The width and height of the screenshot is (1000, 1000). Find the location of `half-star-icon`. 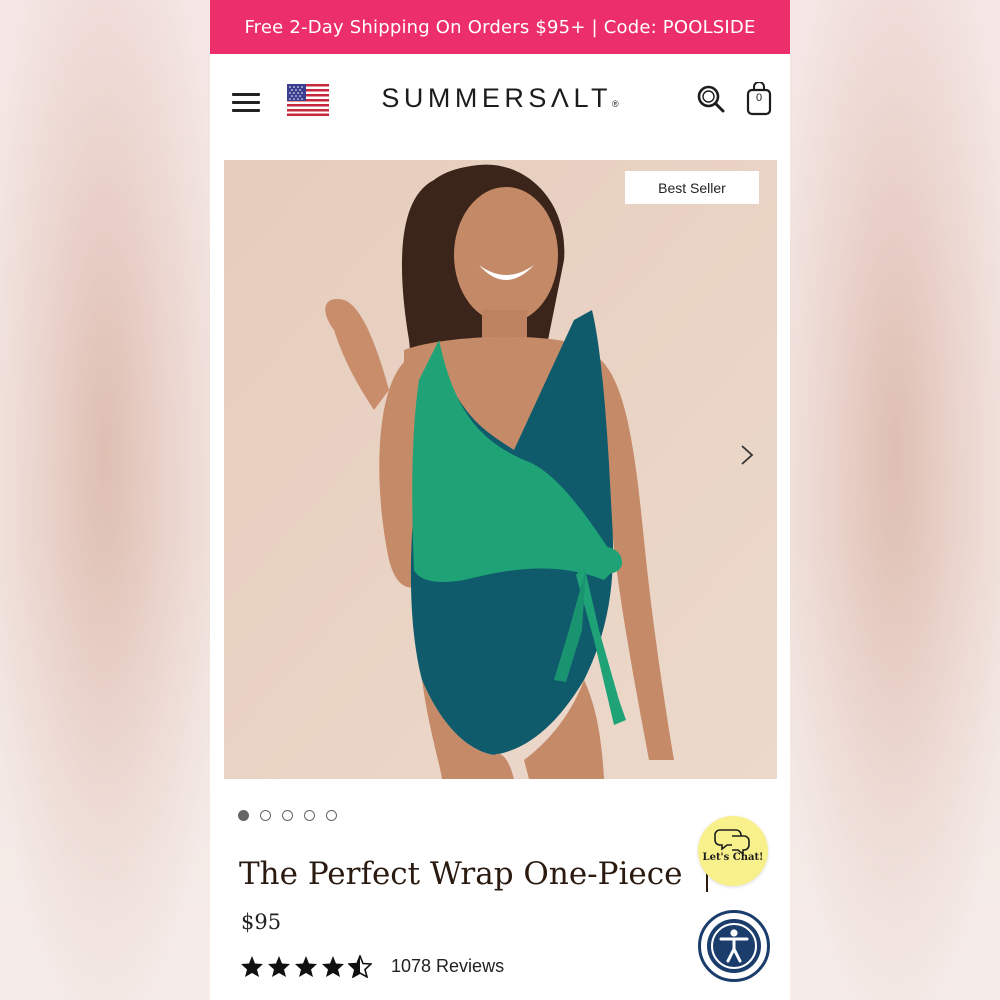

half-star-icon is located at coordinates (360, 966).